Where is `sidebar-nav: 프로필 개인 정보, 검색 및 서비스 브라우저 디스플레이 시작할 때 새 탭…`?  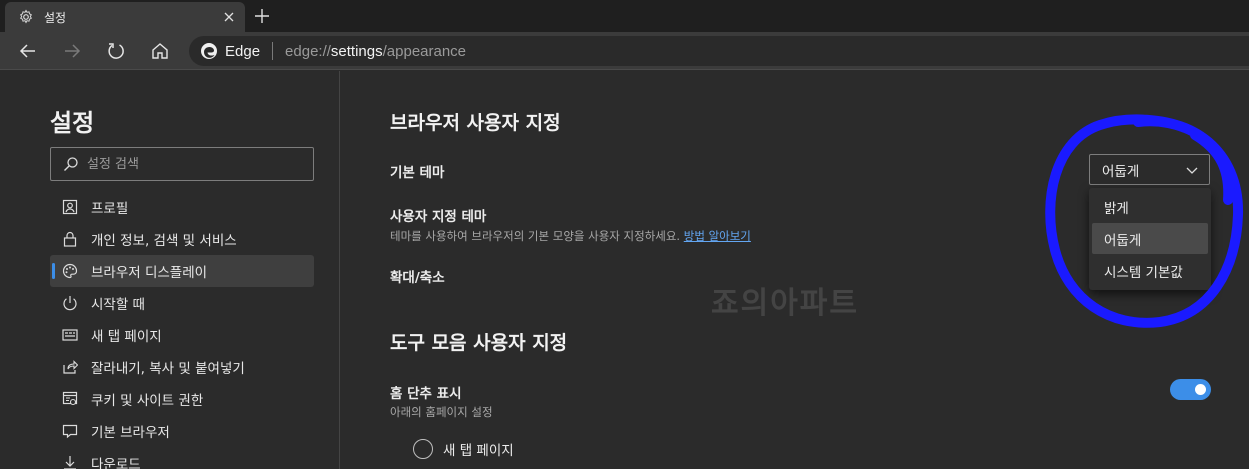
sidebar-nav: 프로필 개인 정보, 검색 및 서비스 브라우저 디스플레이 시작할 때 새 탭… is located at coordinates (182, 330).